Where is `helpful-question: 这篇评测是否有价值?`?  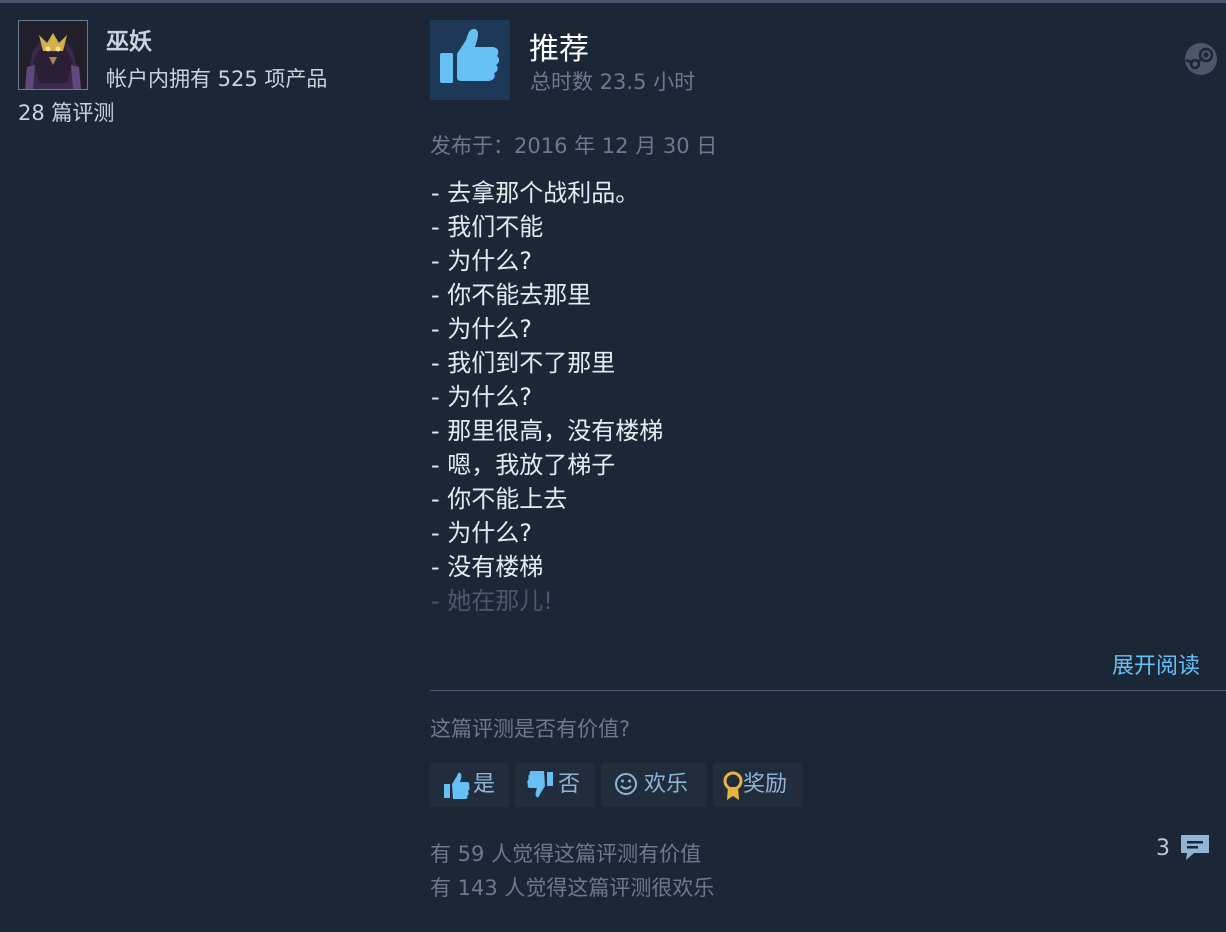
helpful-question: 这篇评测是否有价值? is located at coordinates (530, 729).